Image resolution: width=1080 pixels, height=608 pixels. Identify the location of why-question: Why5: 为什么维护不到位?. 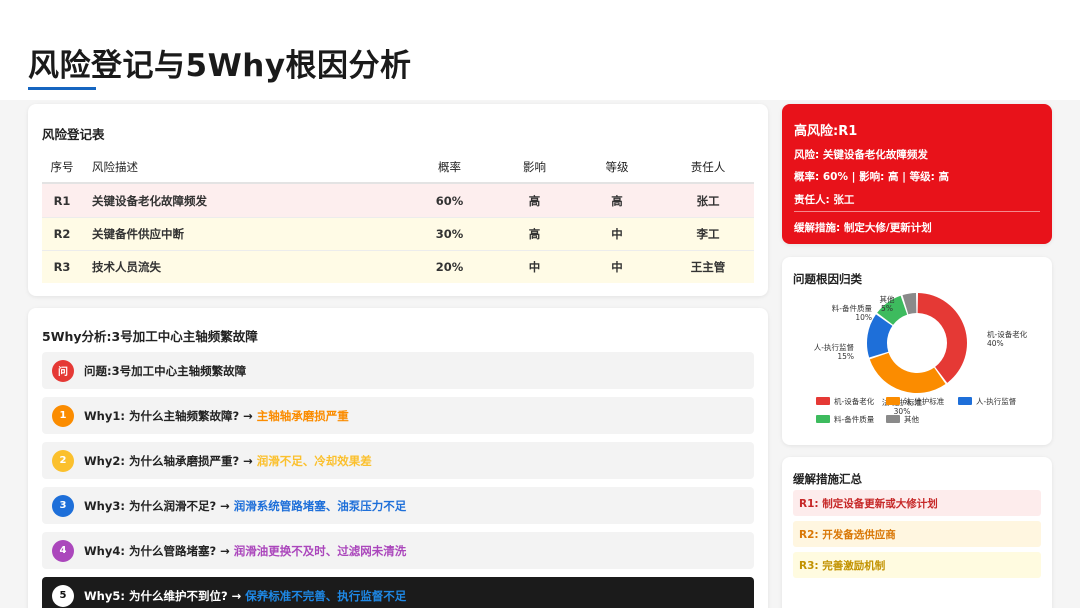
(156, 595).